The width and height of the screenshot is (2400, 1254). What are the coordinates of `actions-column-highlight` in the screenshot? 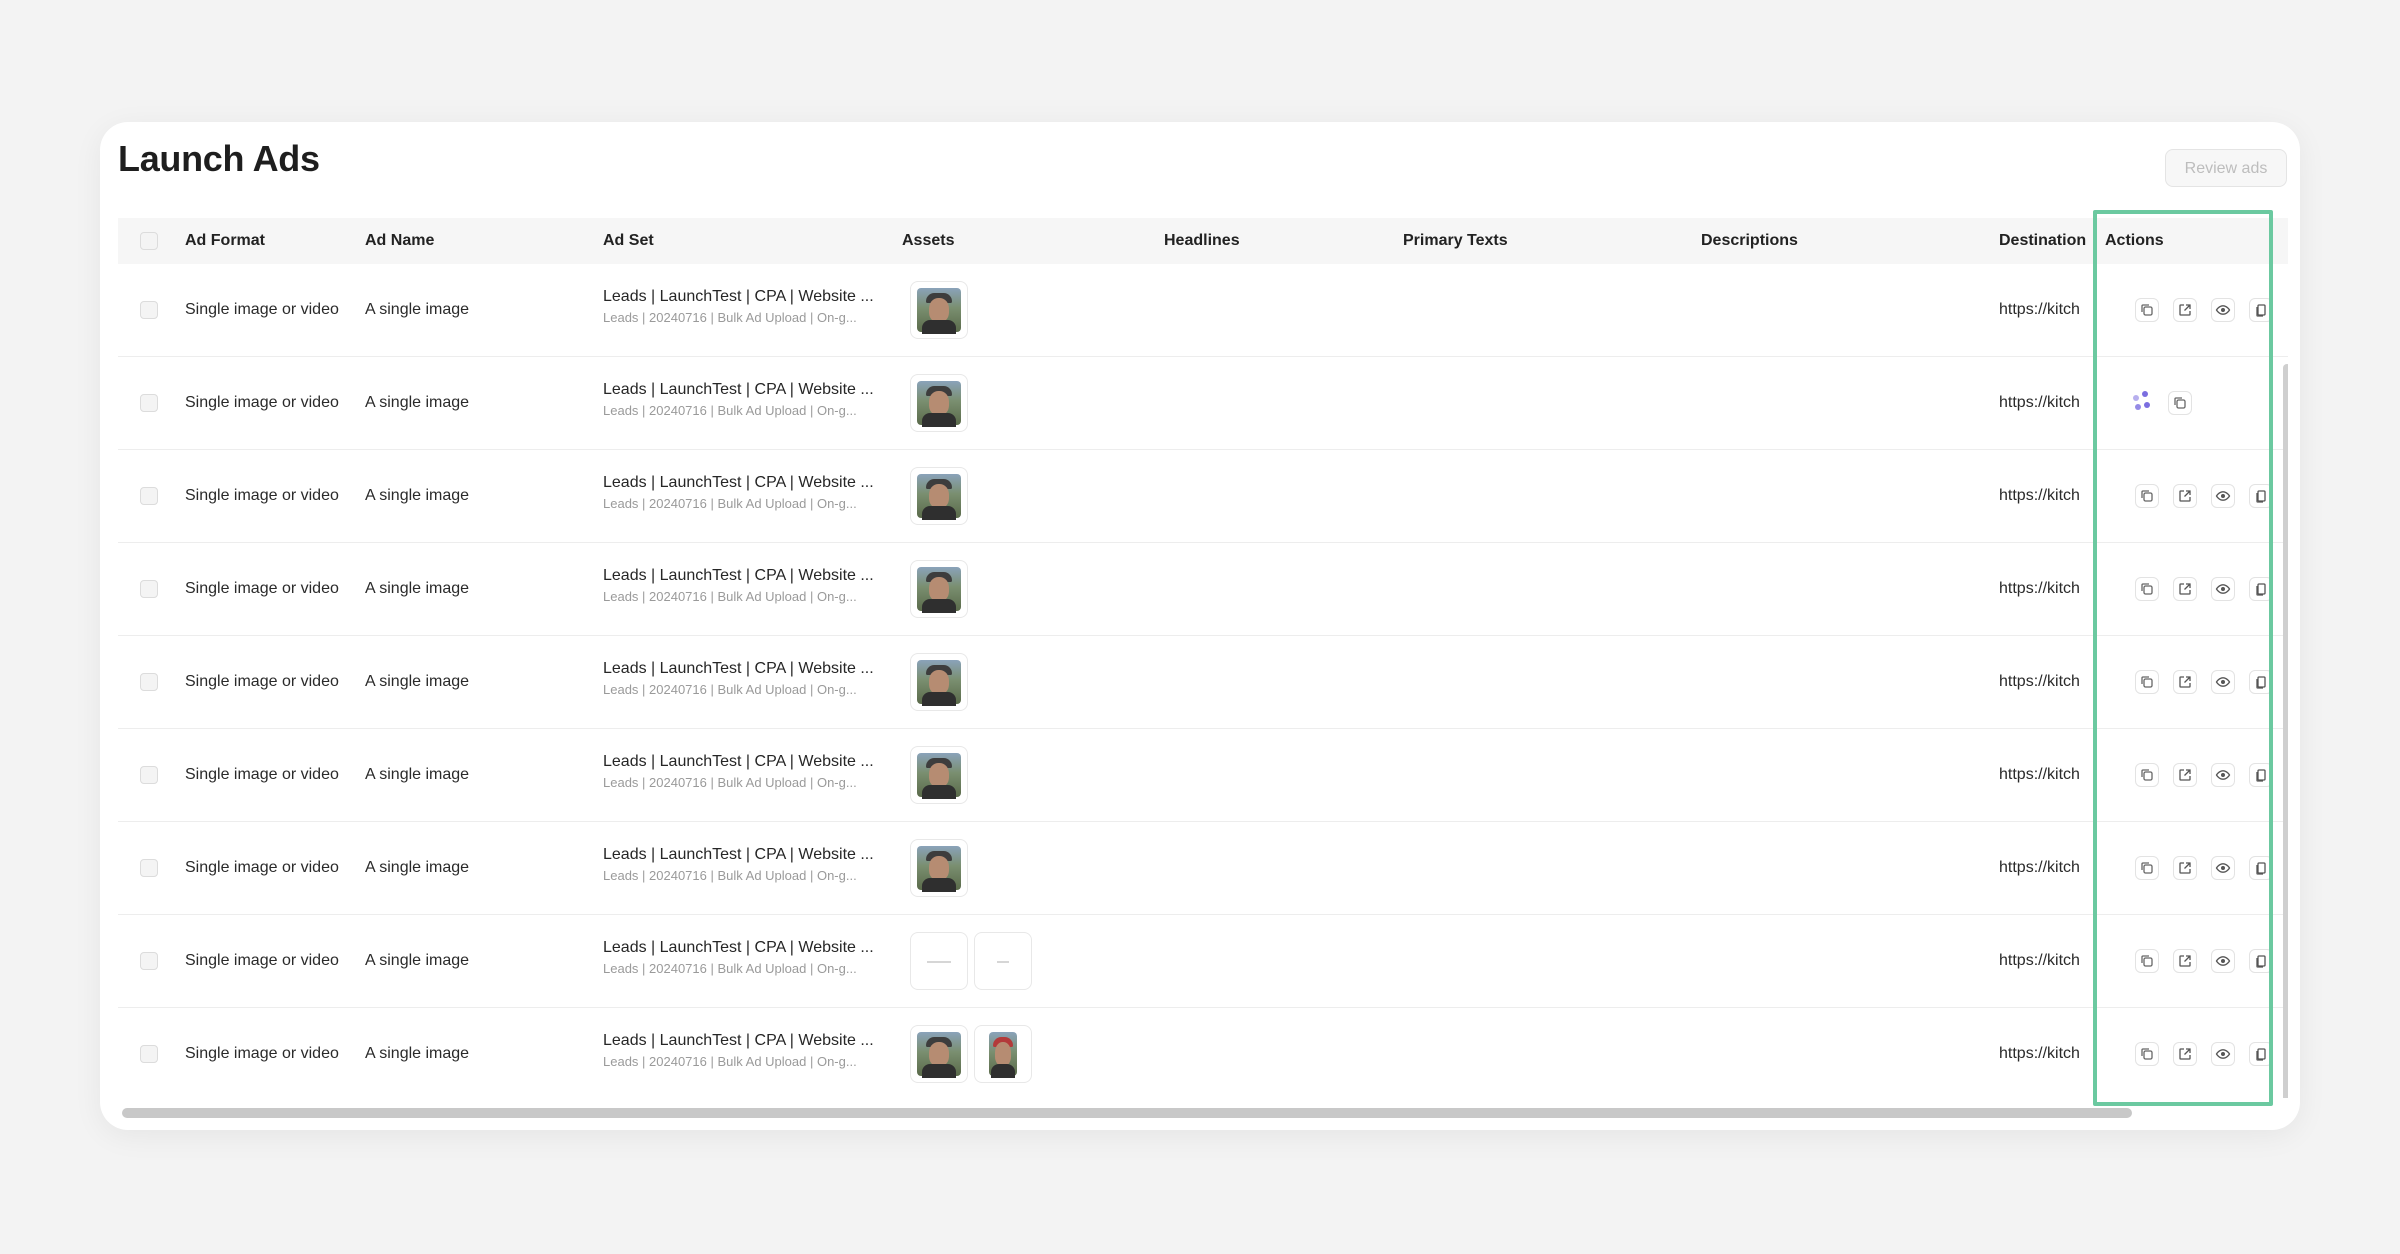 It's located at (2183, 658).